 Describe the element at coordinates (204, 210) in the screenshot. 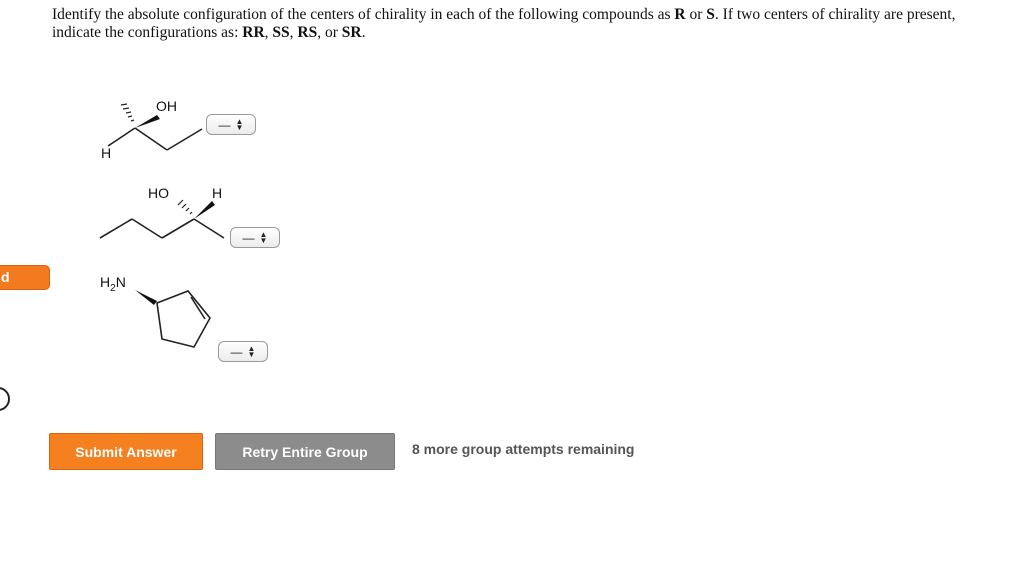

I see `molecule-2-wedge` at that location.